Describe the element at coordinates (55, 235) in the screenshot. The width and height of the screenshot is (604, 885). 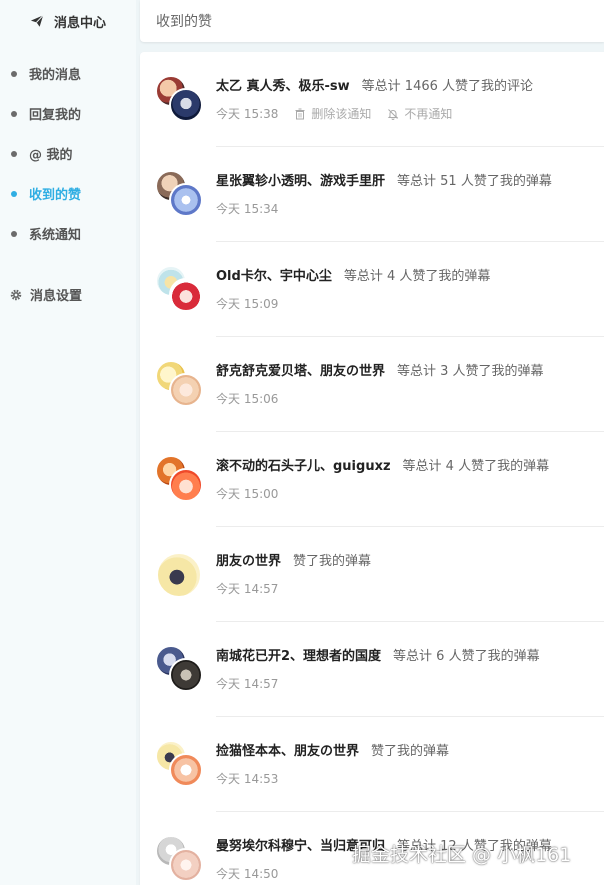
I see `sidebar-item-label: 系统通知` at that location.